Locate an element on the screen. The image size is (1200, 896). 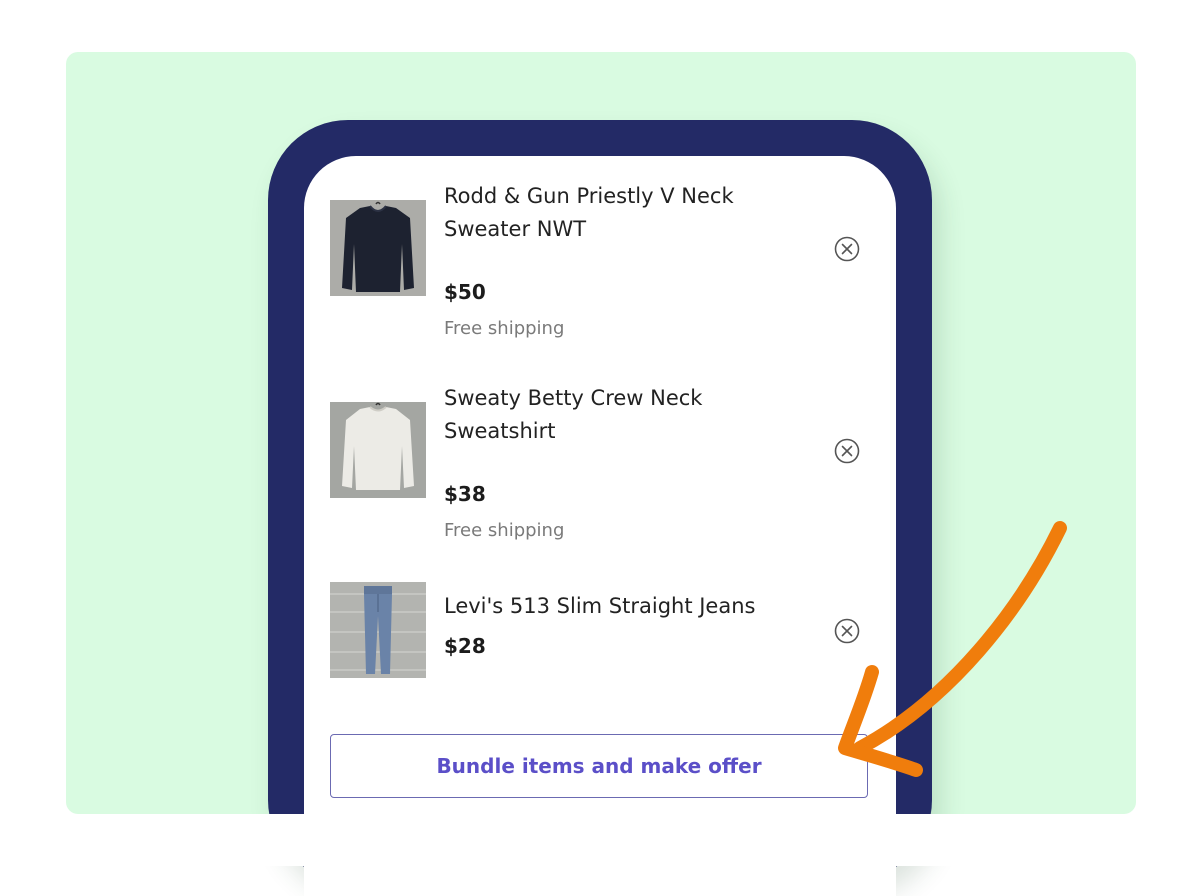
bundle-items-button: Bundle items and make offer is located at coordinates (599, 766).